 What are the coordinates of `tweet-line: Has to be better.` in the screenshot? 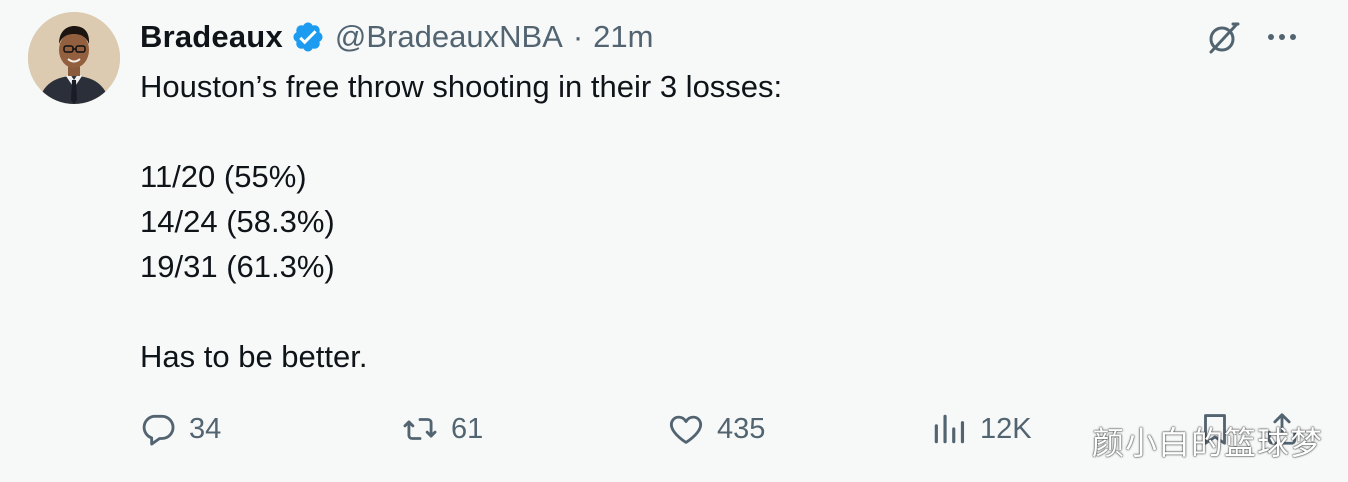 It's located at (254, 356).